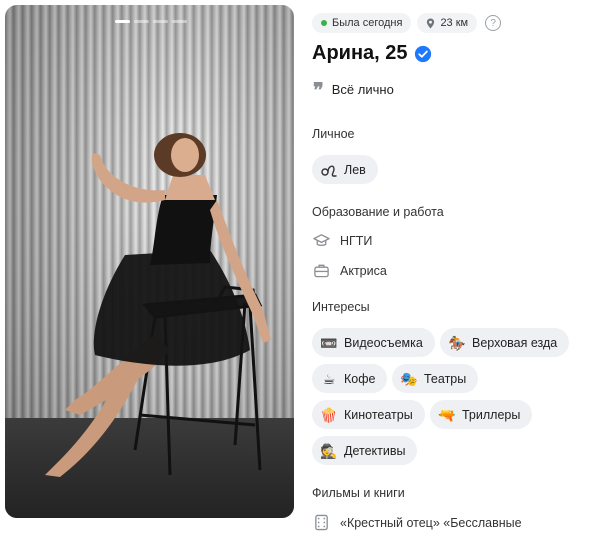  I want to click on verified-badge-icon, so click(422, 53).